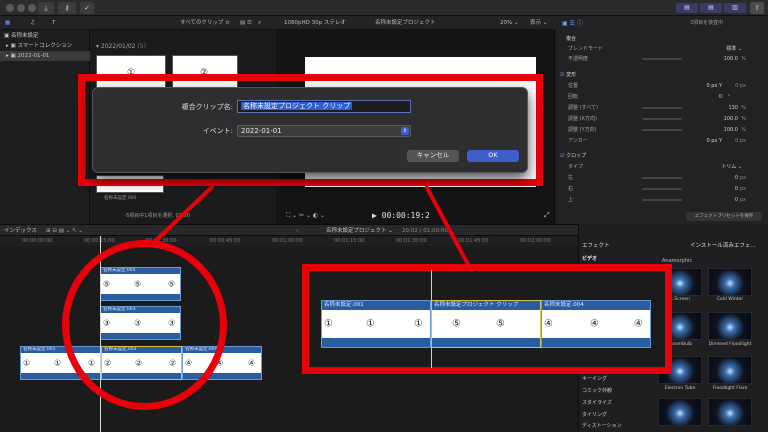  I want to click on titles-icon: T, so click(53, 23).